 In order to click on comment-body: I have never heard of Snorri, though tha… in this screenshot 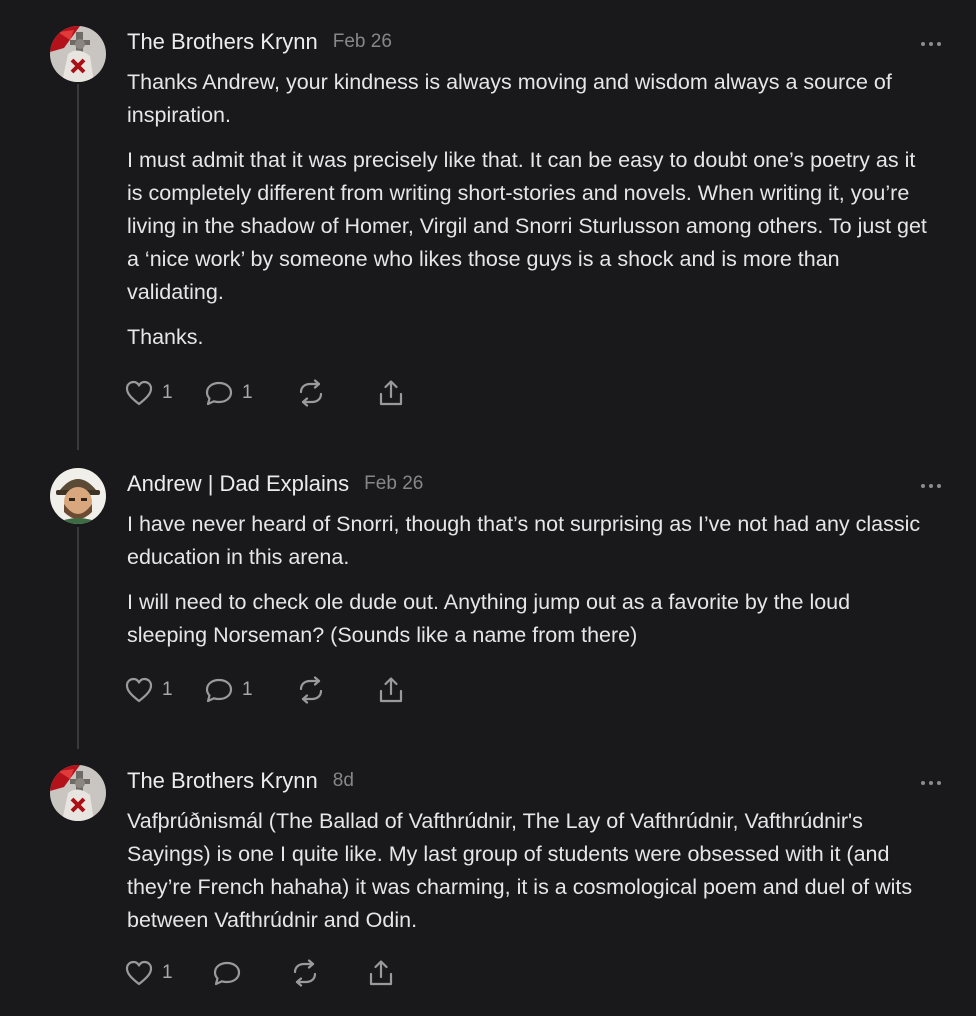, I will do `click(527, 586)`.